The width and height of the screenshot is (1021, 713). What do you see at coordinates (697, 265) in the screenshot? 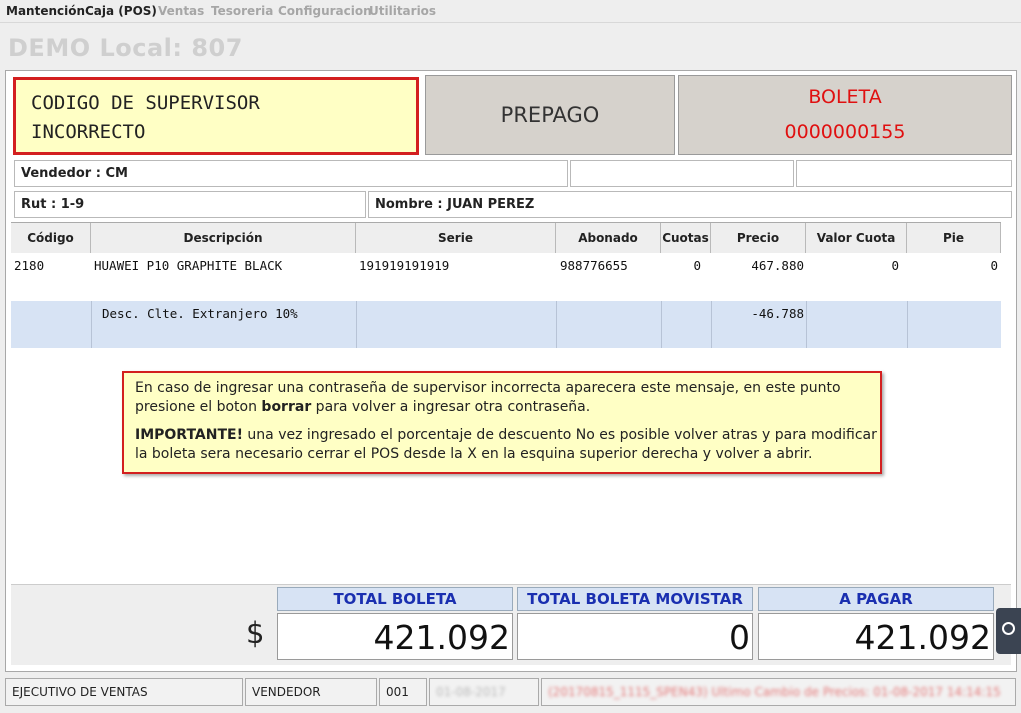
I see `cell-cuotas: 0` at bounding box center [697, 265].